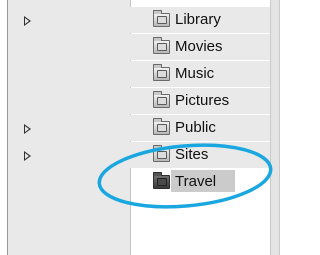 The width and height of the screenshot is (320, 255). What do you see at coordinates (275, 127) in the screenshot?
I see `vertical-scrollbar` at bounding box center [275, 127].